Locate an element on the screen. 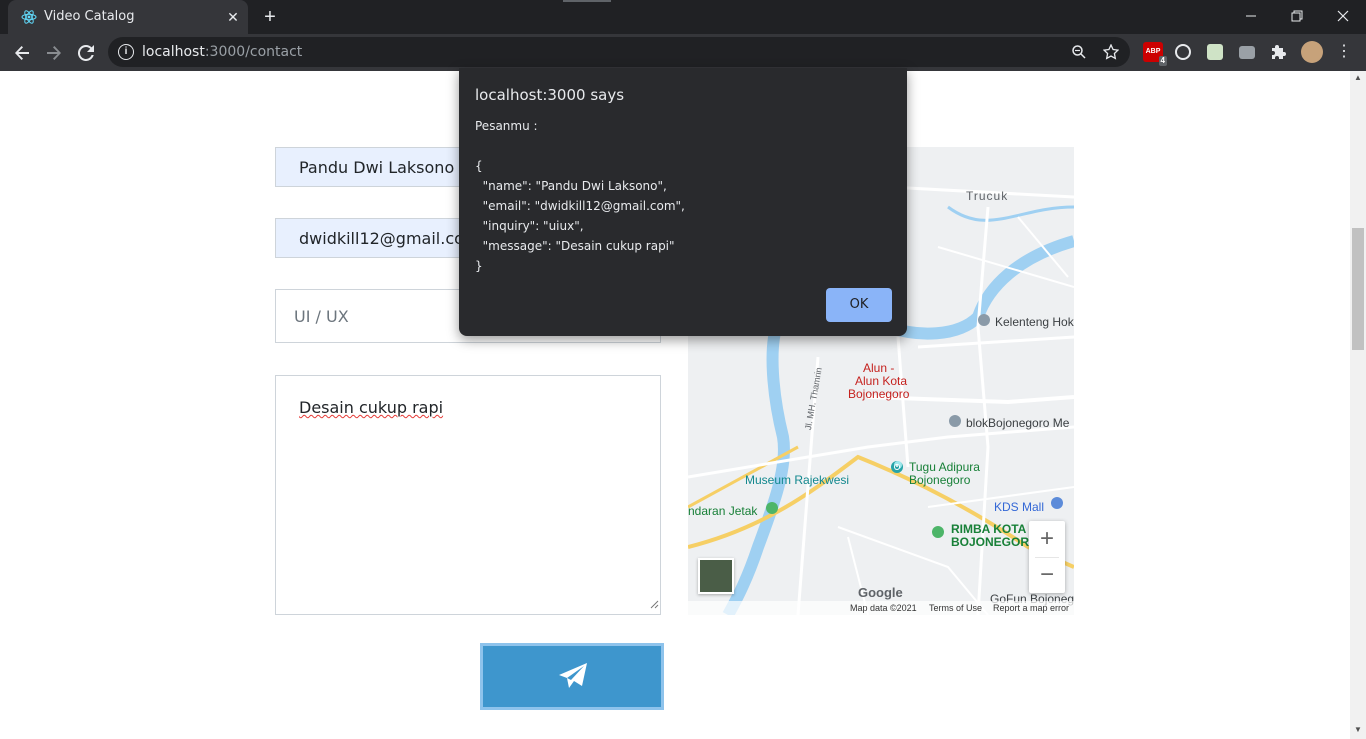 This screenshot has height=739, width=1366. map-label: Tugu Adipura is located at coordinates (944, 467).